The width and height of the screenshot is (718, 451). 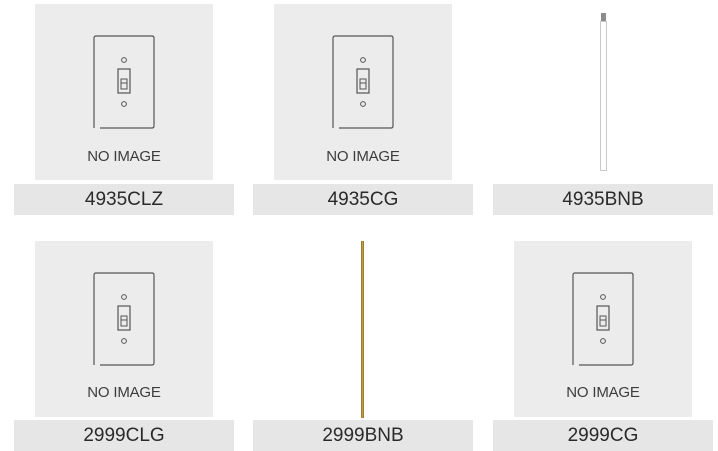 I want to click on product-image-downrod-brass, so click(x=363, y=328).